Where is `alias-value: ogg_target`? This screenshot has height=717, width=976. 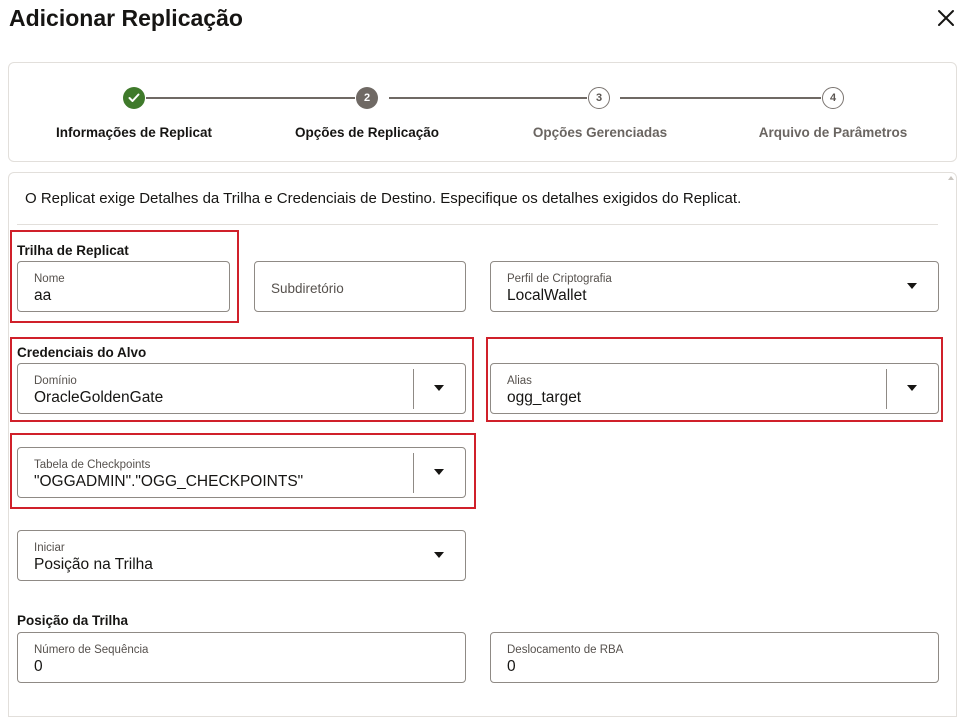 alias-value: ogg_target is located at coordinates (544, 397).